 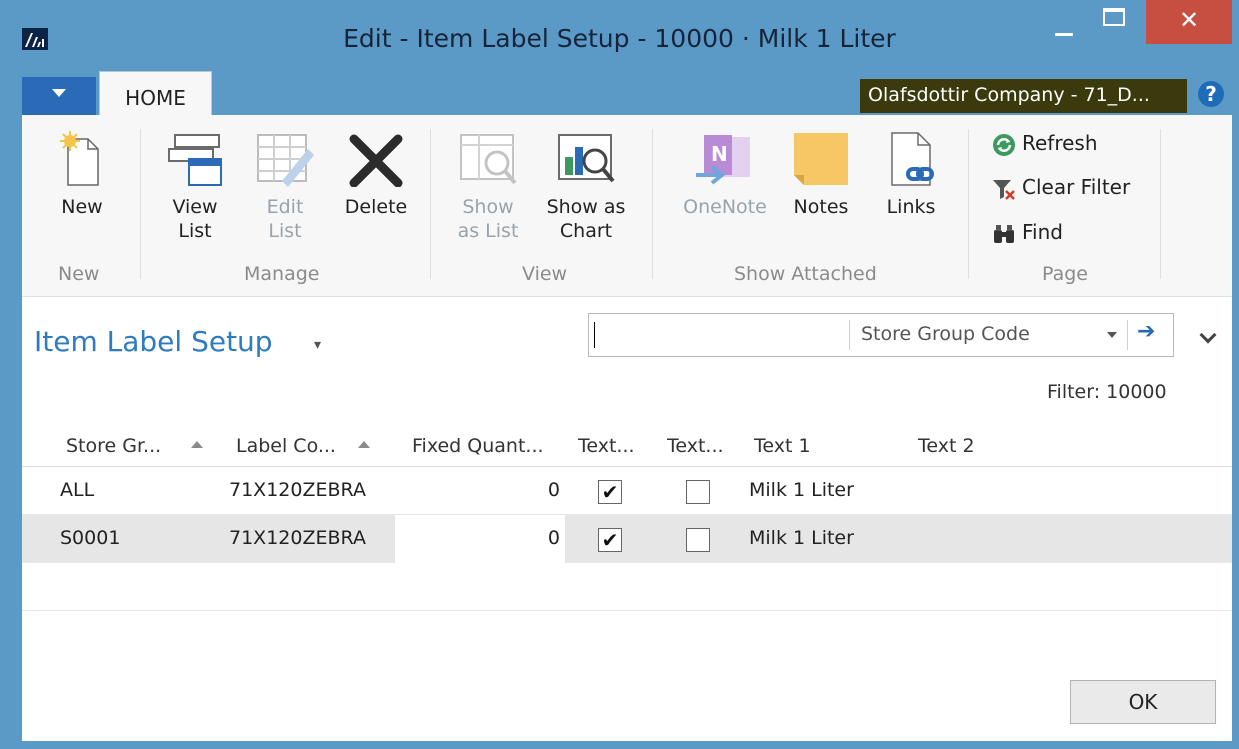 I want to click on refresh-button: Refresh, so click(x=1045, y=145).